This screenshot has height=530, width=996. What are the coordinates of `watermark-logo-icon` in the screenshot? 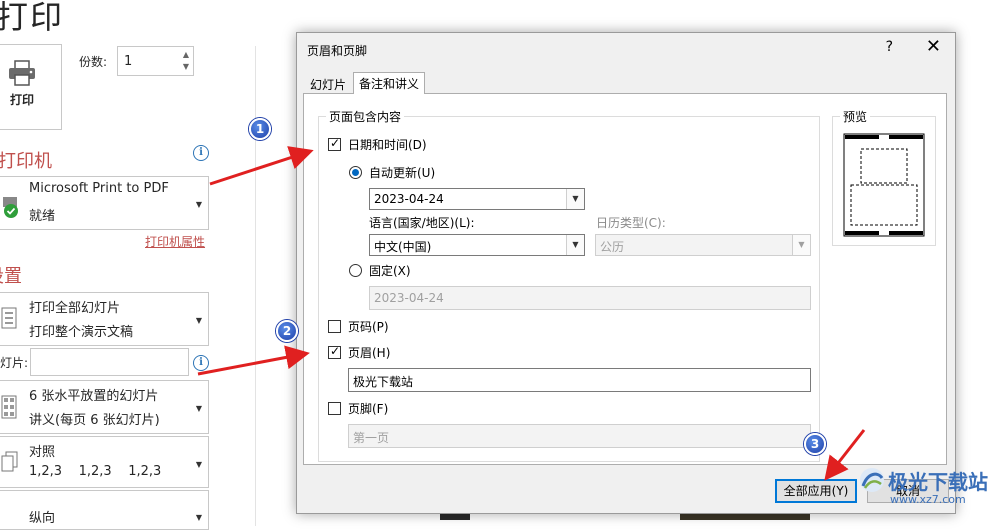 It's located at (872, 480).